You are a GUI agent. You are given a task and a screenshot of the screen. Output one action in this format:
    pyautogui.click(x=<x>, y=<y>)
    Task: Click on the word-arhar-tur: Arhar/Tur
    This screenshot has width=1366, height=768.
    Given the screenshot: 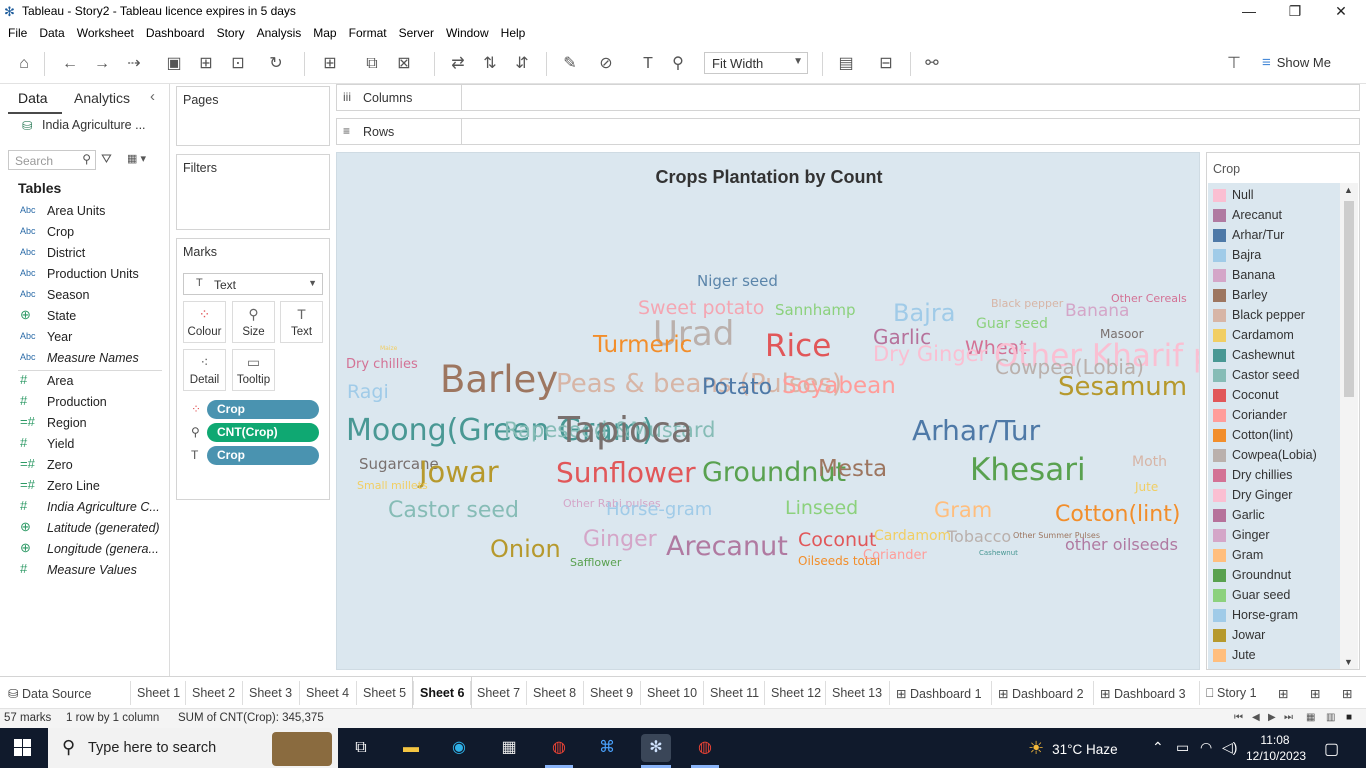 What is the action you would take?
    pyautogui.click(x=976, y=431)
    